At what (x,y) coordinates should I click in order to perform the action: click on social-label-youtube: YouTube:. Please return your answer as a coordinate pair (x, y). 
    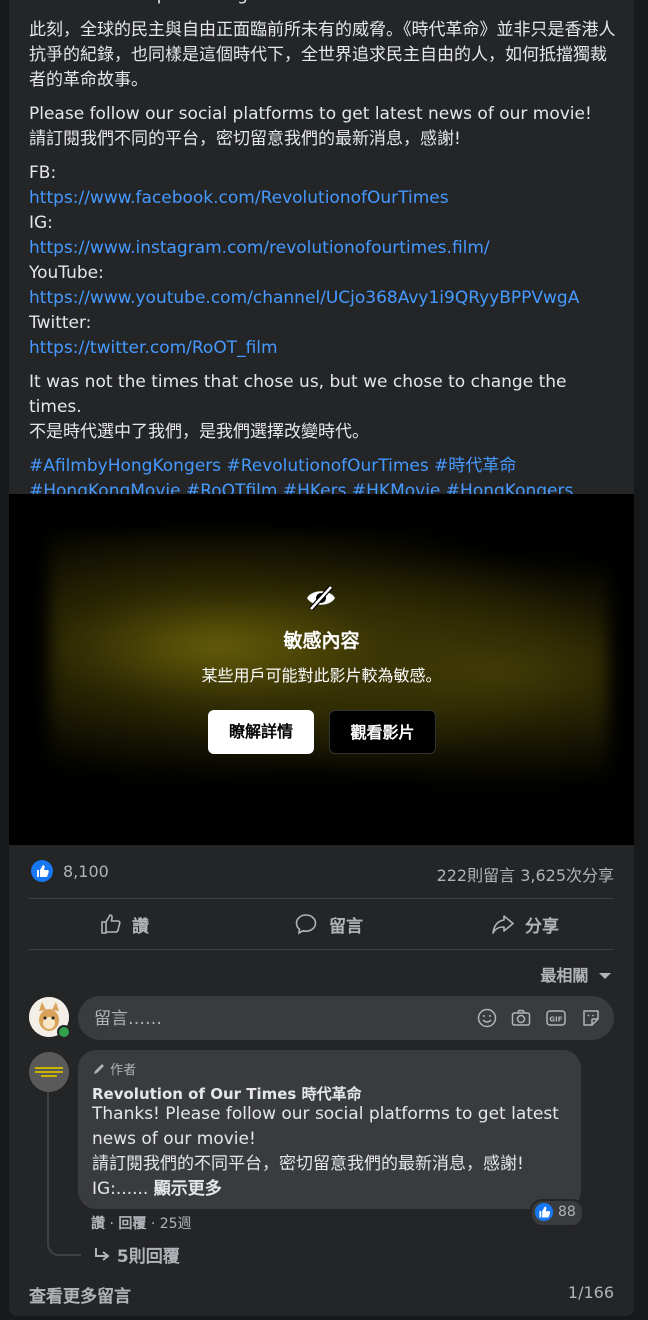
    Looking at the image, I should click on (66, 273).